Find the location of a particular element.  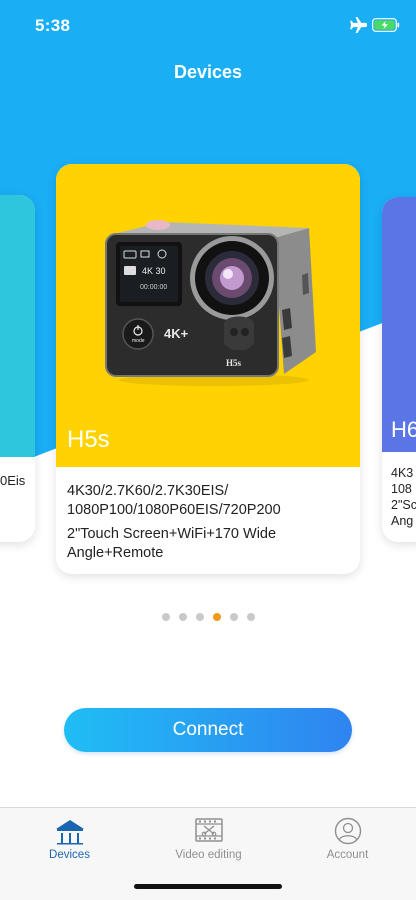

device-card-next: H6 4K3 108 2"Sc Ang is located at coordinates (399, 369).